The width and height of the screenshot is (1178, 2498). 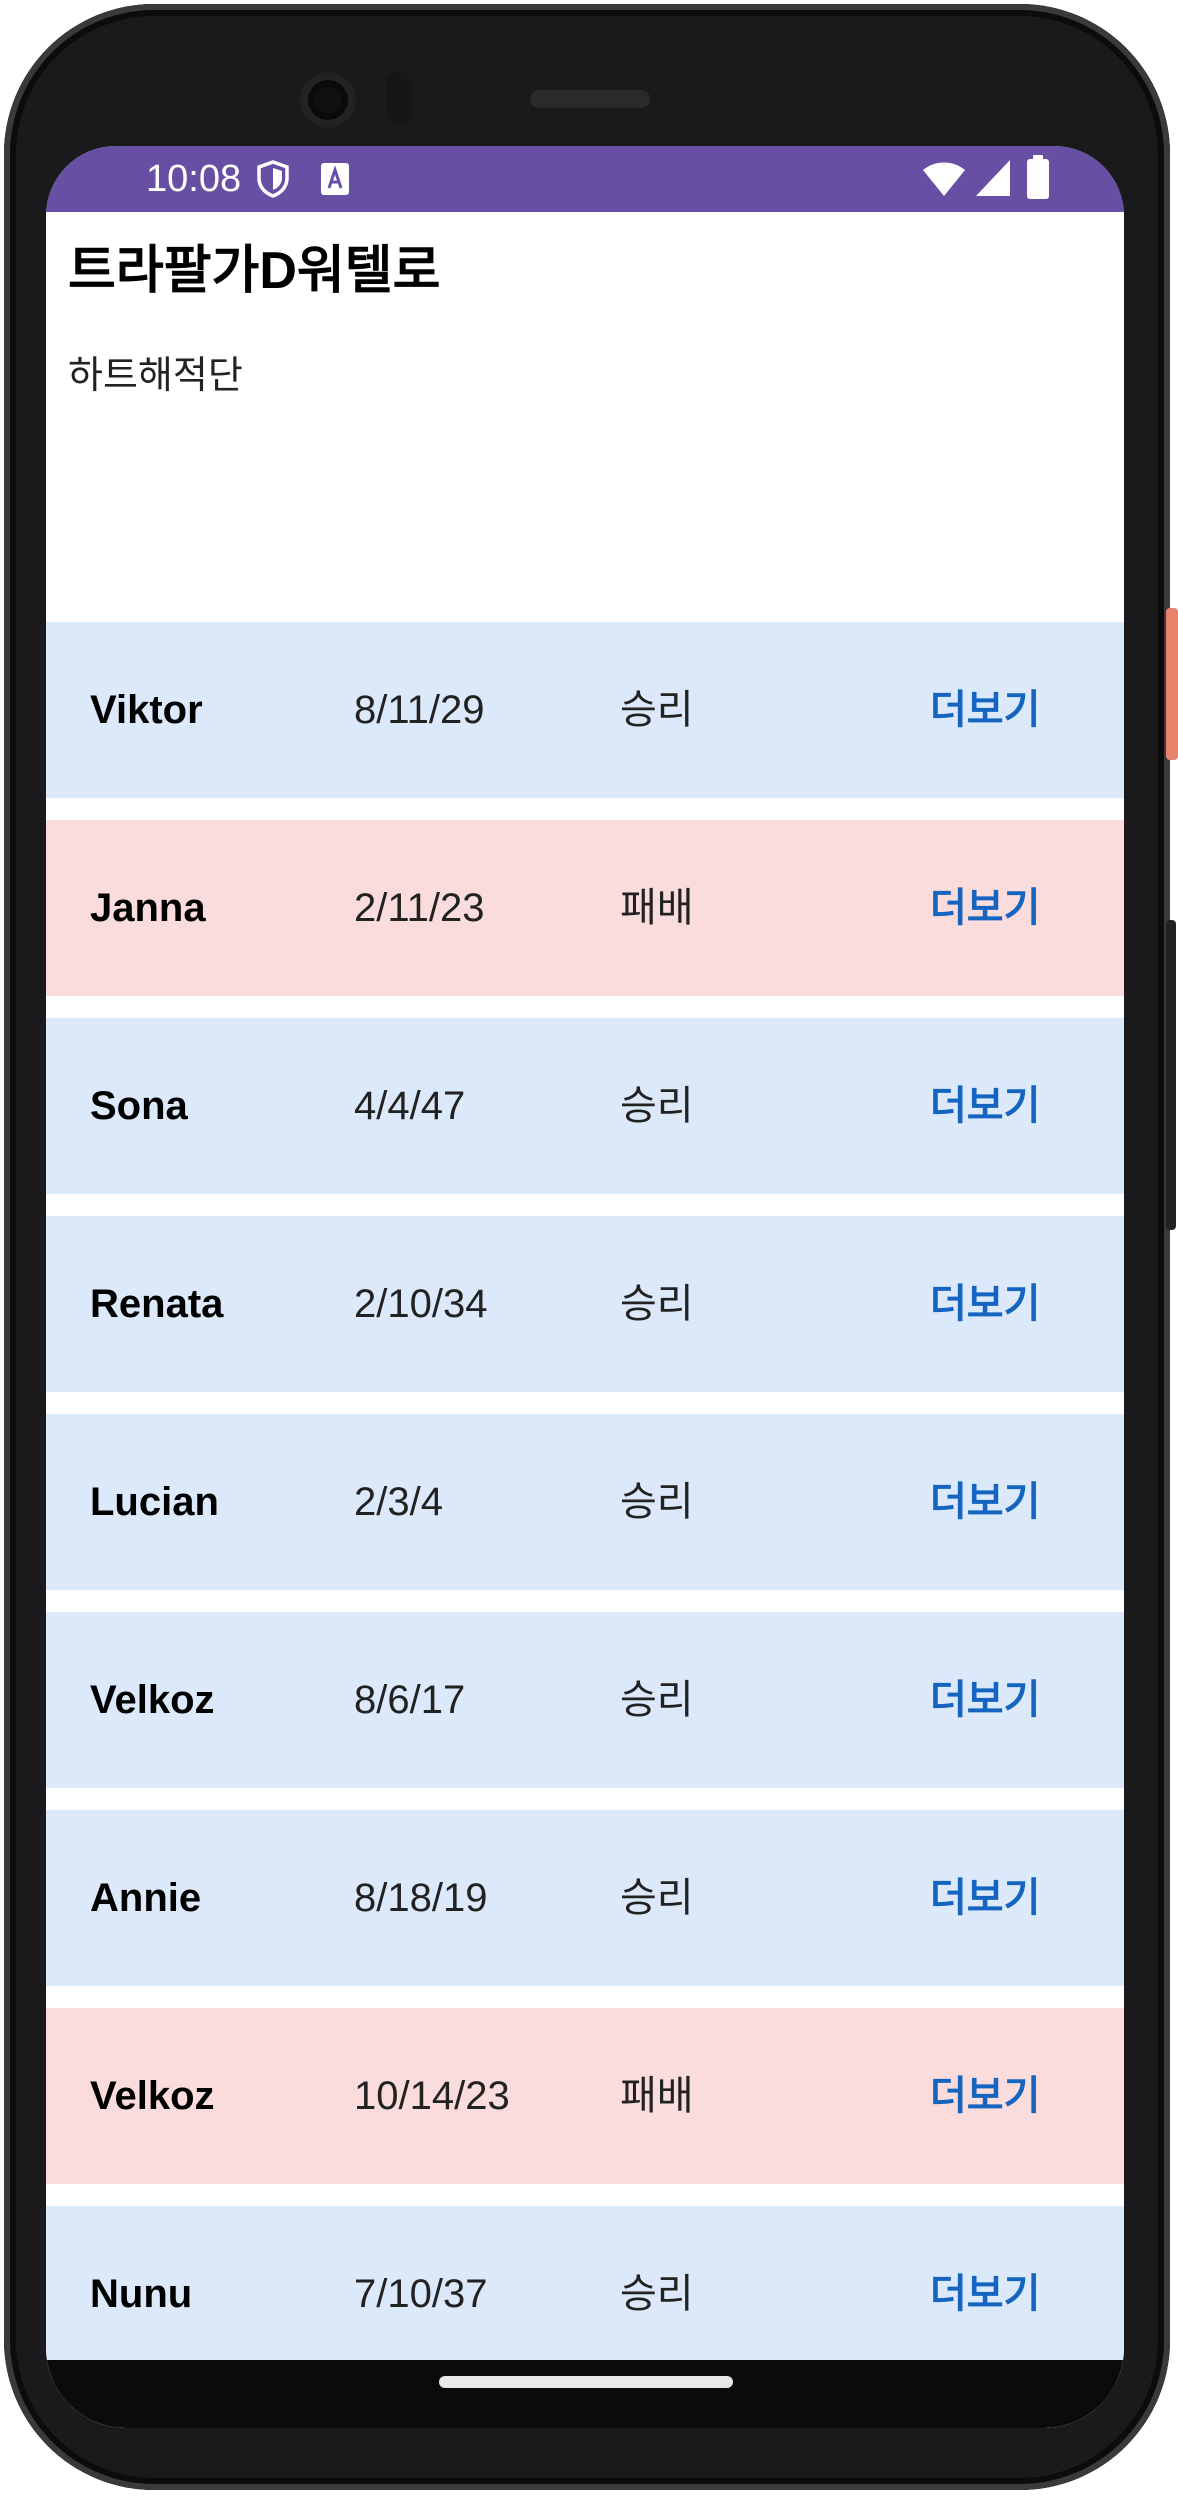 What do you see at coordinates (590, 99) in the screenshot?
I see `earpiece-speaker` at bounding box center [590, 99].